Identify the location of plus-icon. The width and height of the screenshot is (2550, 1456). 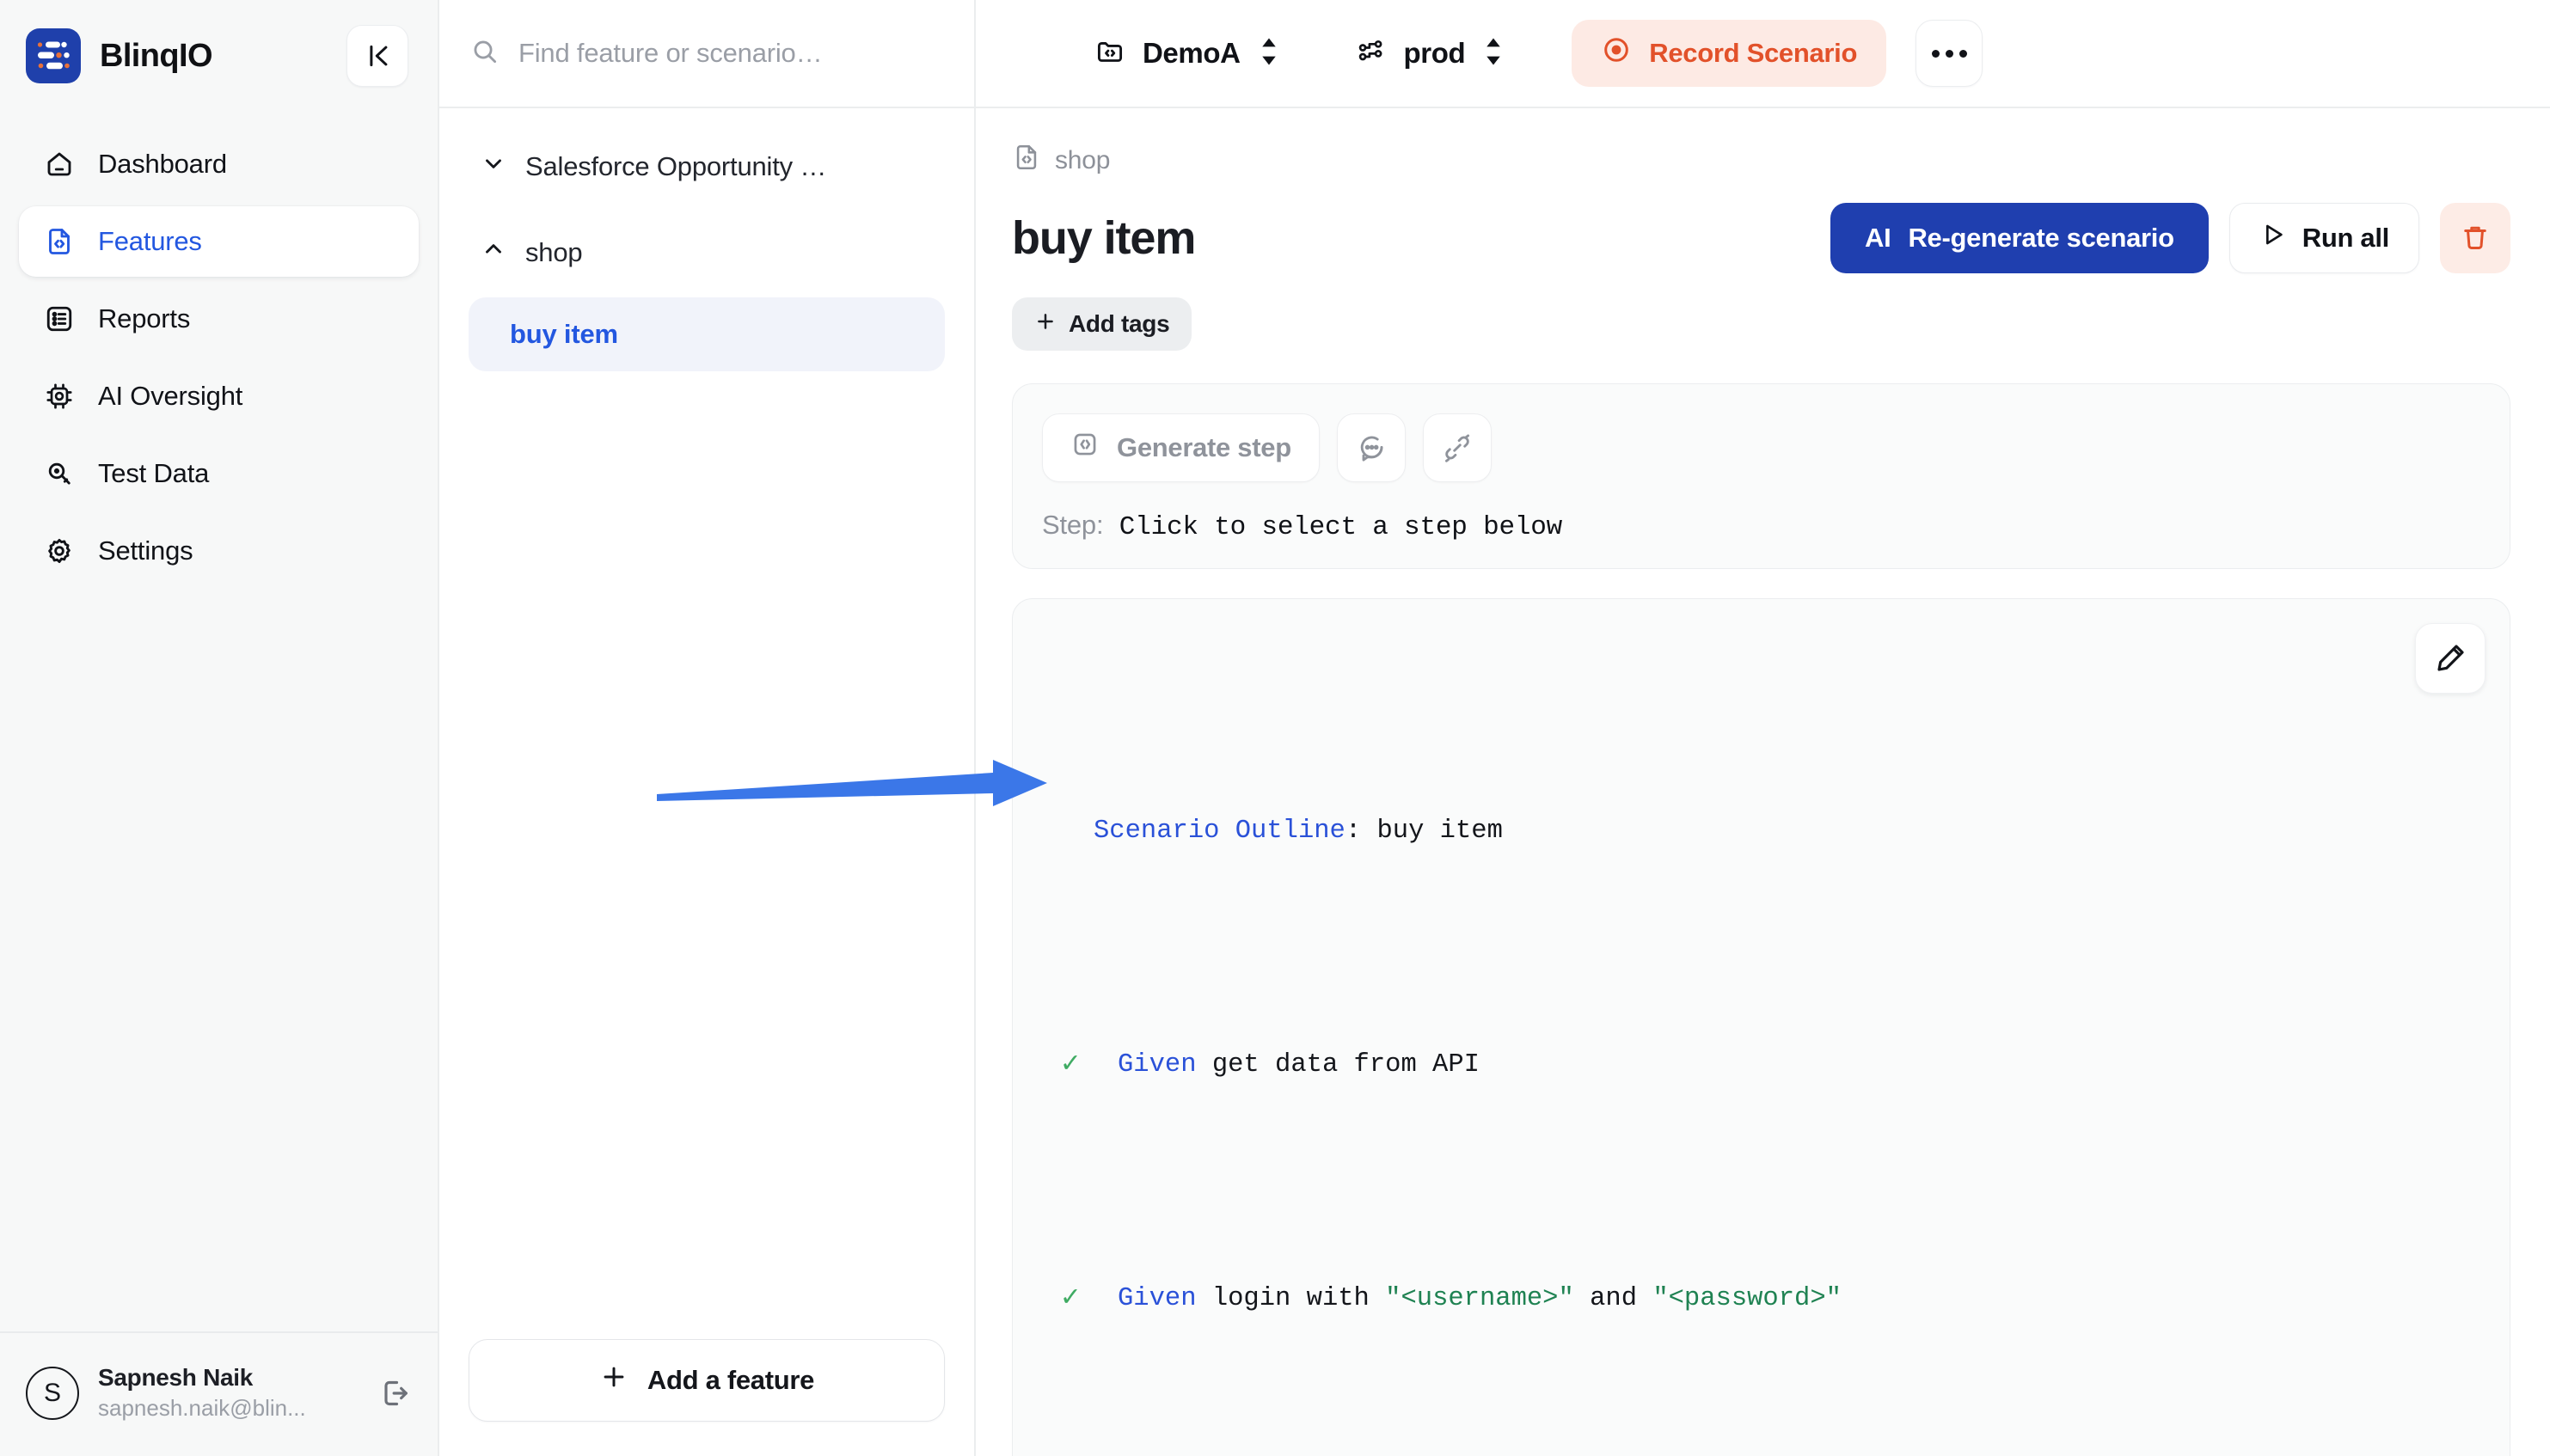
(1045, 325).